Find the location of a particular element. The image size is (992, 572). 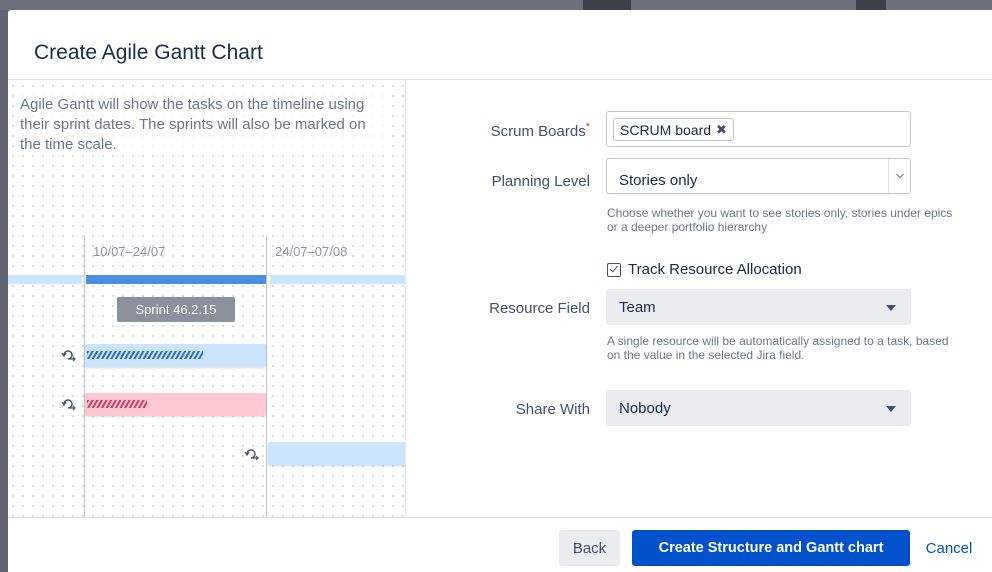

track-resource-label: Track Resource Allocation is located at coordinates (715, 269).